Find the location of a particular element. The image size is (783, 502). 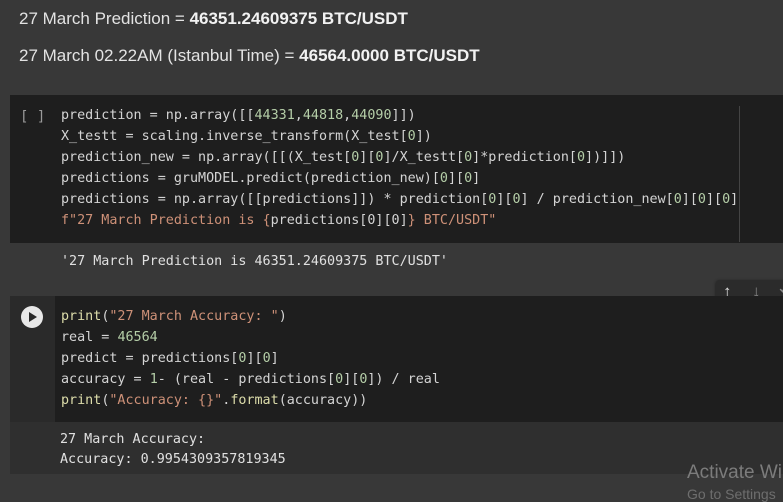

play-icon is located at coordinates (33, 317).